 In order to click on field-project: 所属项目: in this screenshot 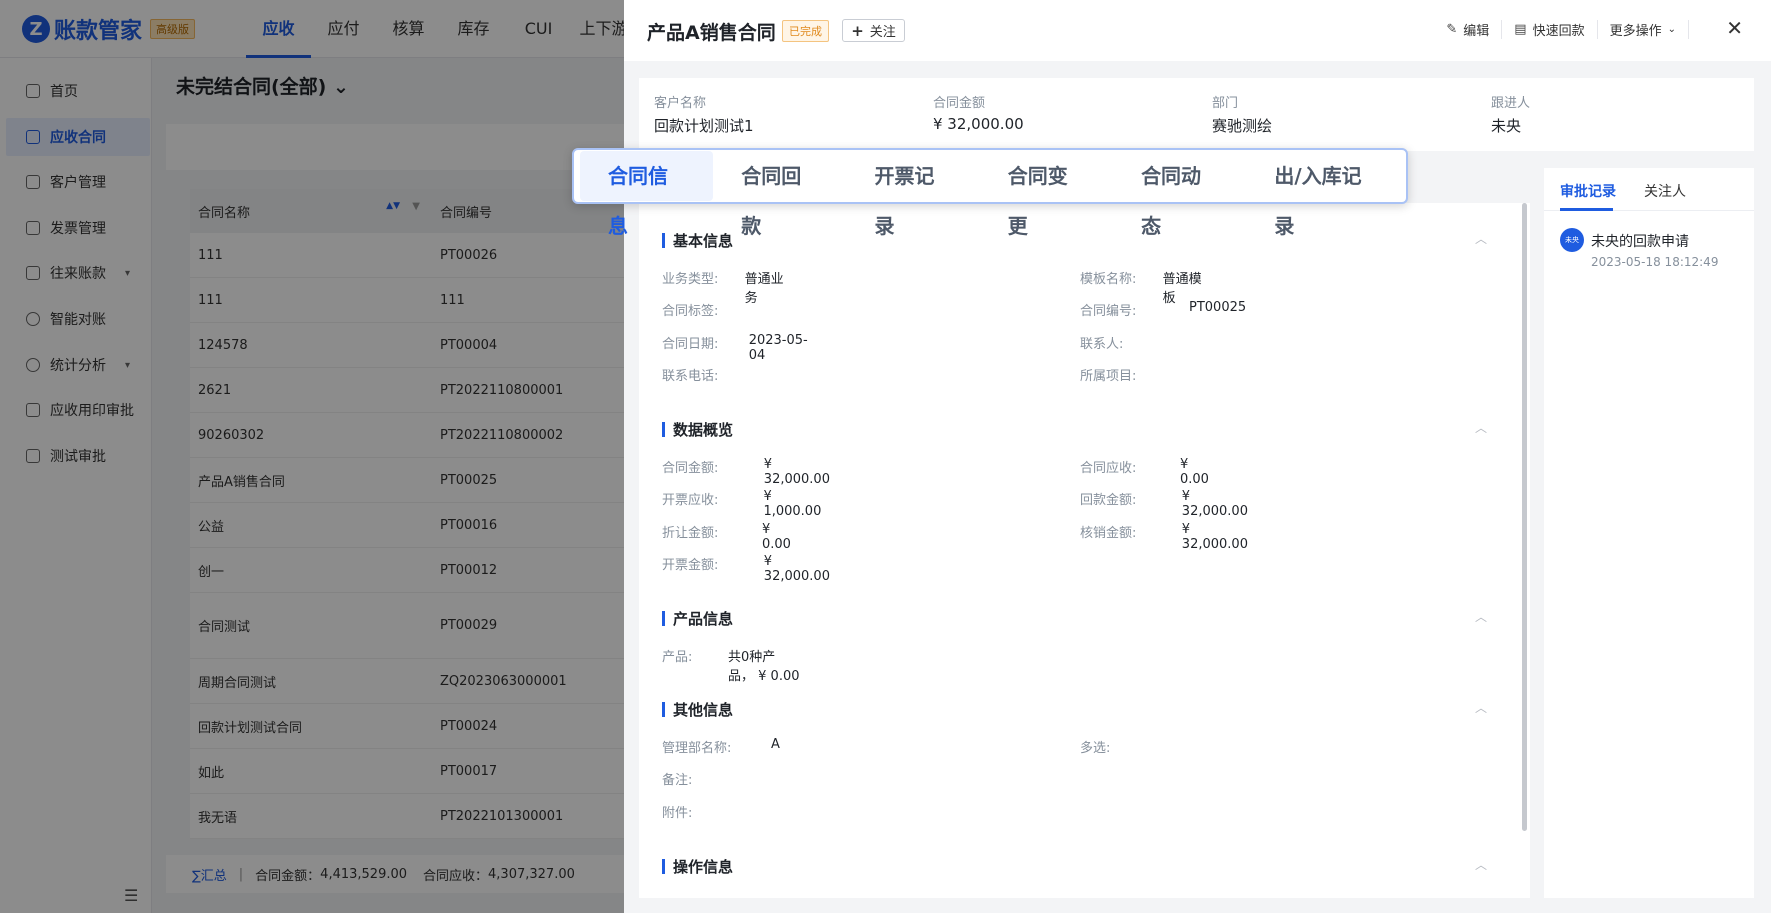, I will do `click(1134, 374)`.